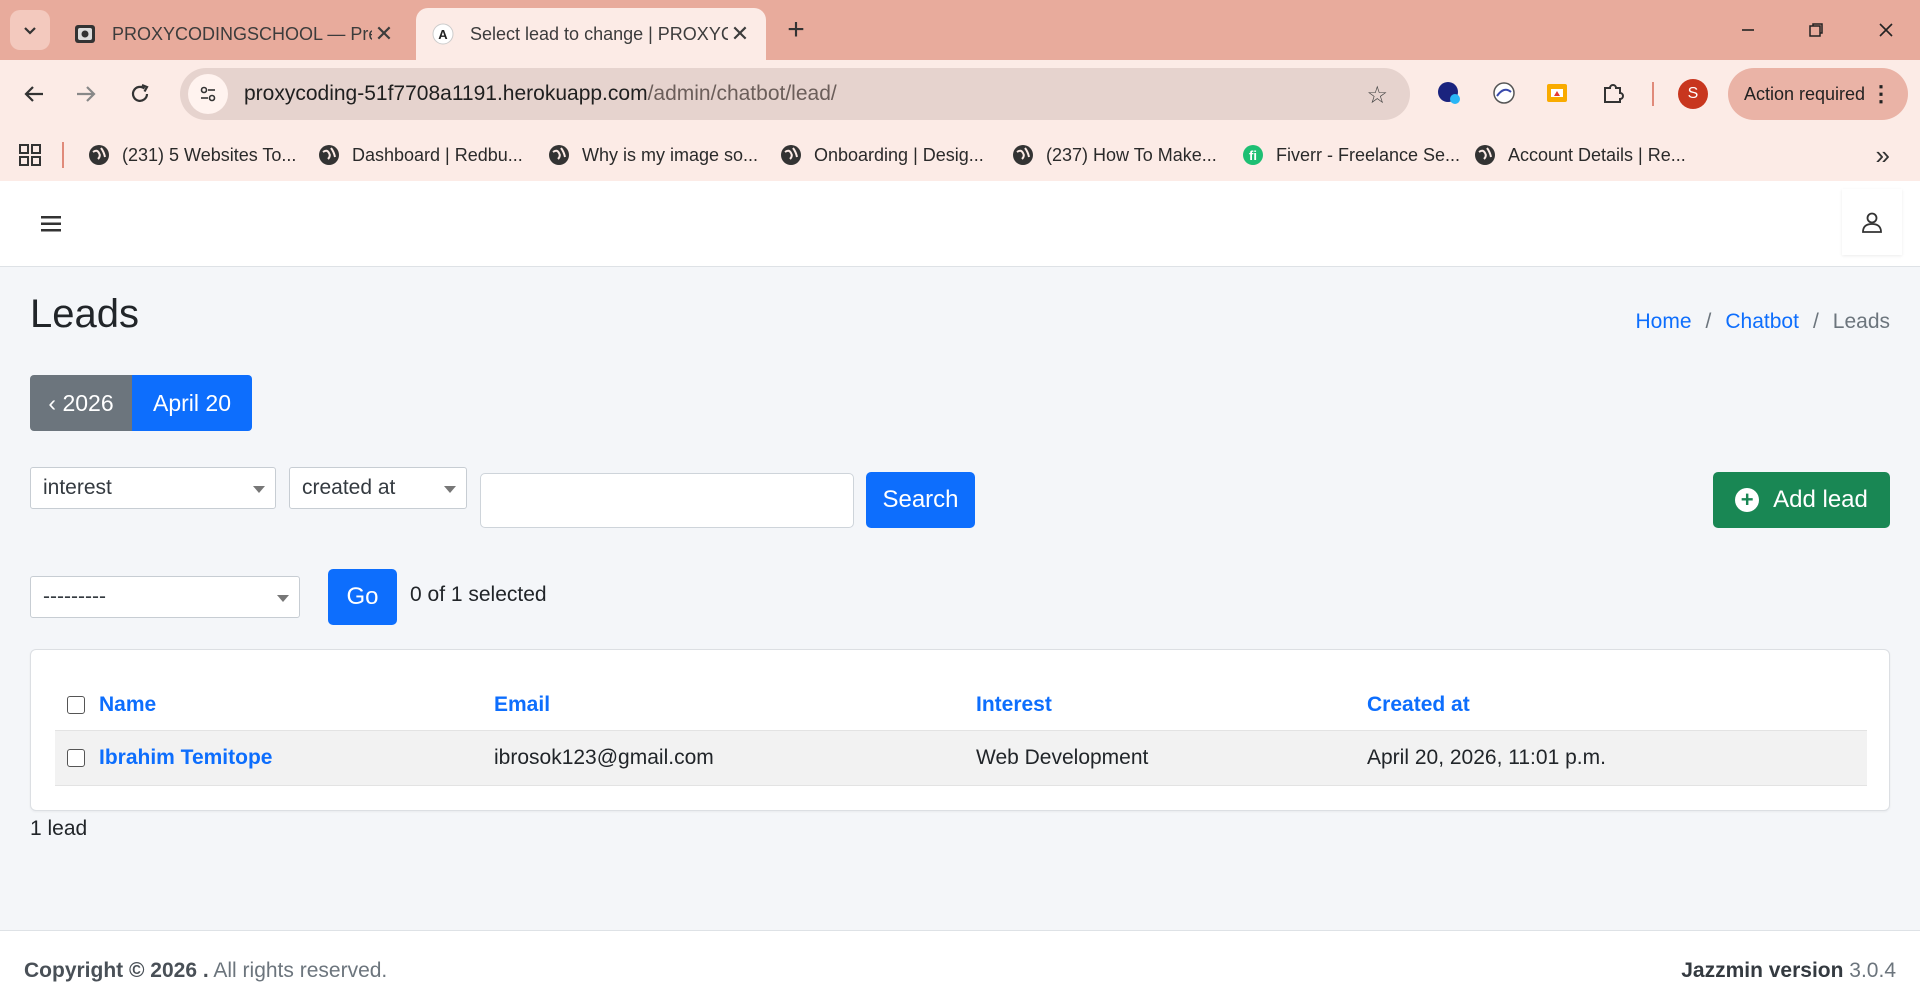 The width and height of the screenshot is (1920, 1008). I want to click on breadcrumb-current: Leads, so click(1861, 321).